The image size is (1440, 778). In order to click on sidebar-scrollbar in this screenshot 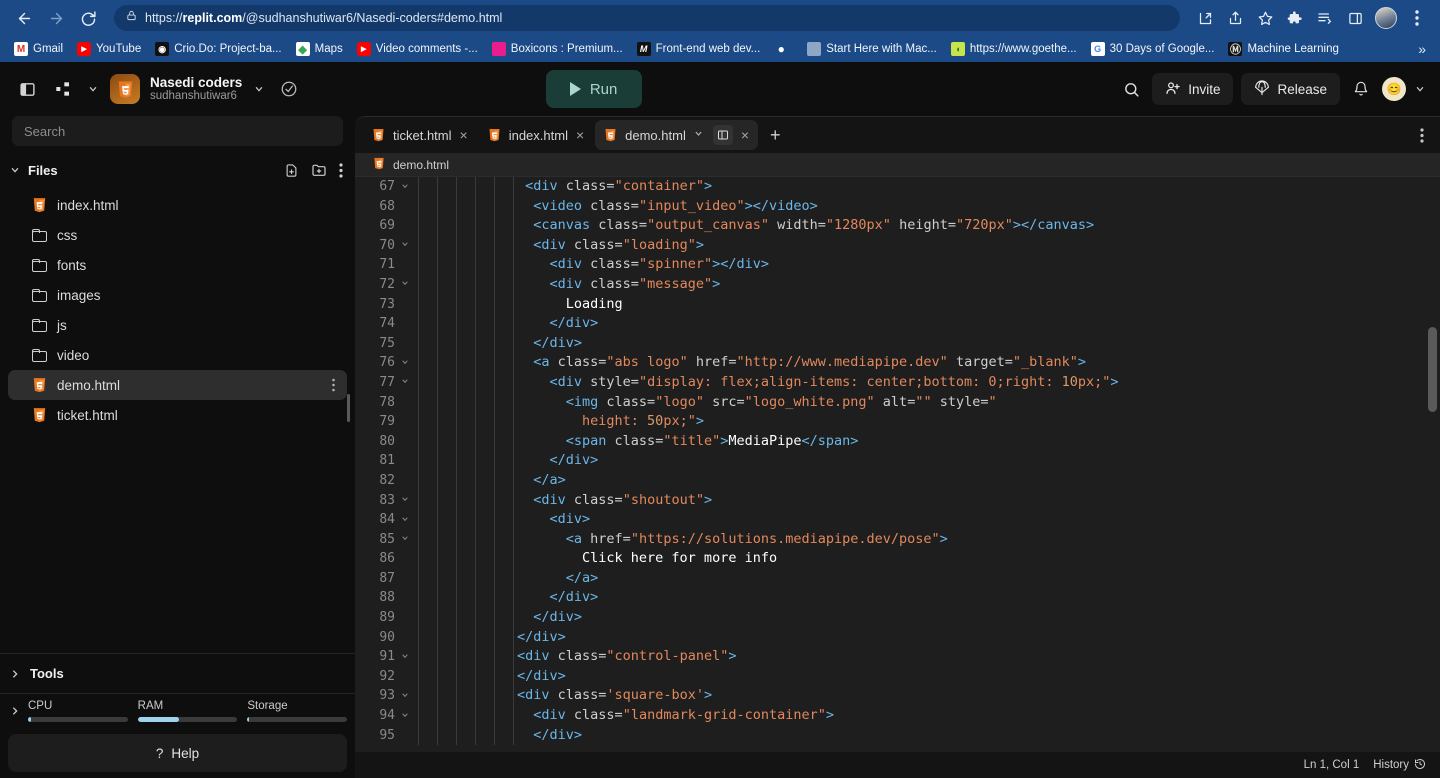, I will do `click(348, 408)`.